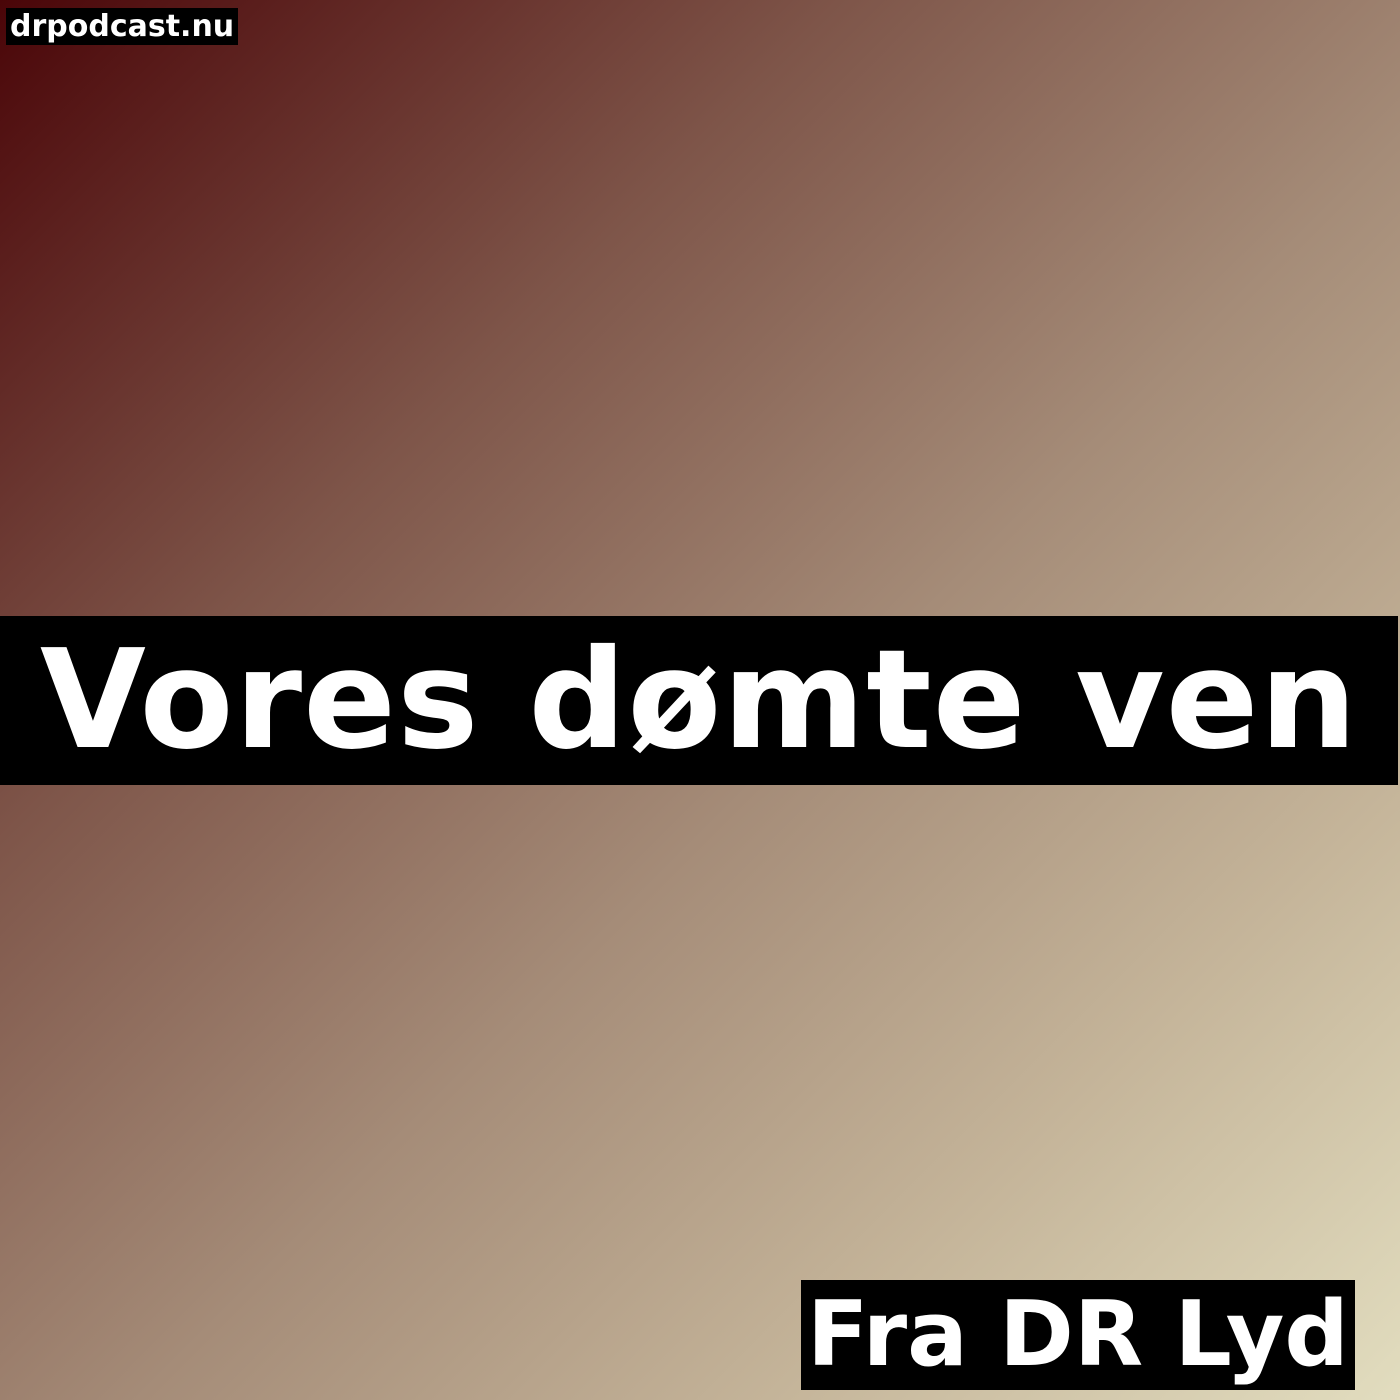 The height and width of the screenshot is (1400, 1400). Describe the element at coordinates (699, 700) in the screenshot. I see `podcast-title: Vores dømte ven` at that location.